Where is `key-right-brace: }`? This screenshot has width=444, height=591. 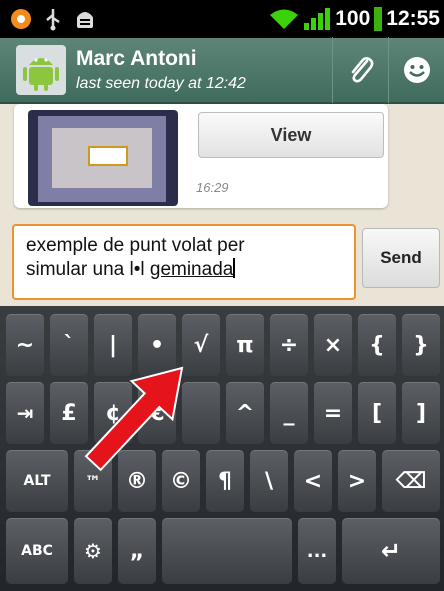
key-right-brace: } is located at coordinates (421, 345).